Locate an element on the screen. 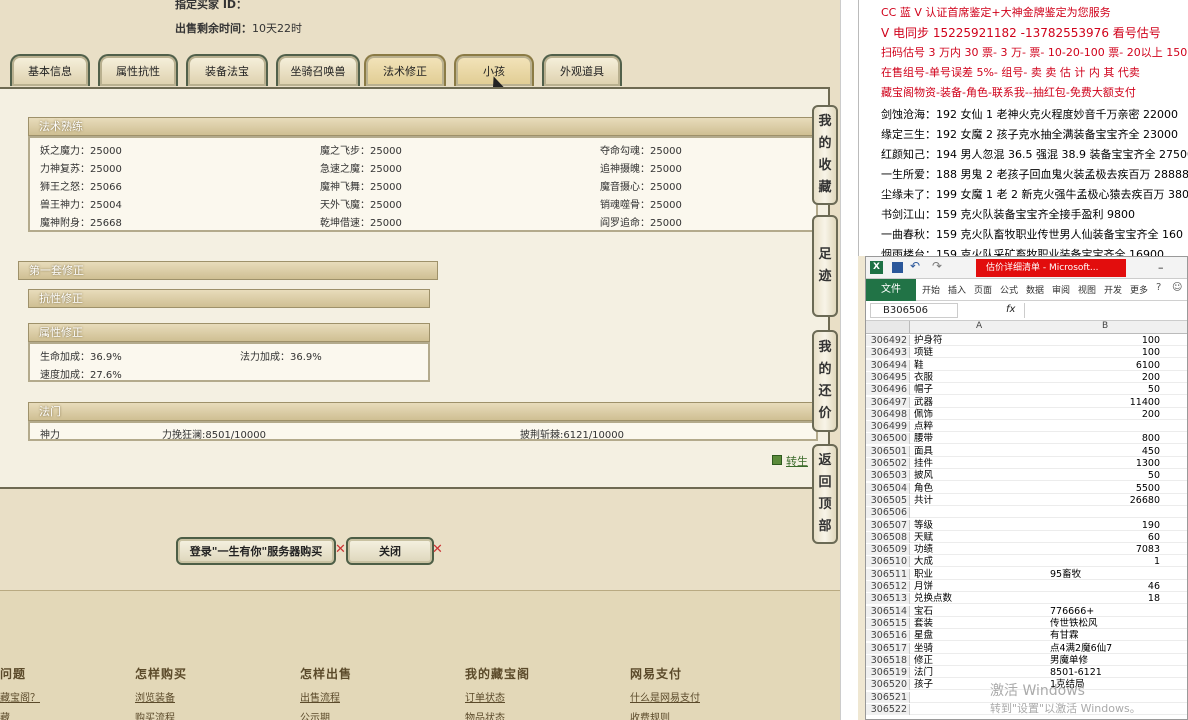 Image resolution: width=1188 pixels, height=720 pixels. sheet-row: 306505 共计 26680 is located at coordinates (1026, 500).